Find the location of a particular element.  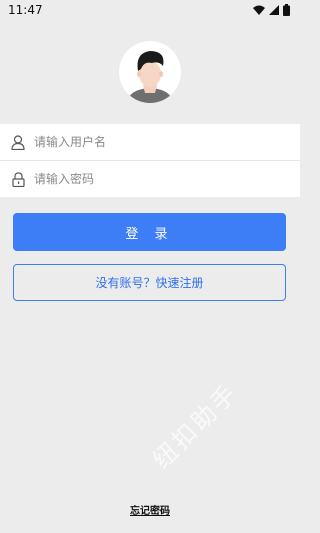

lock-icon is located at coordinates (18, 179).